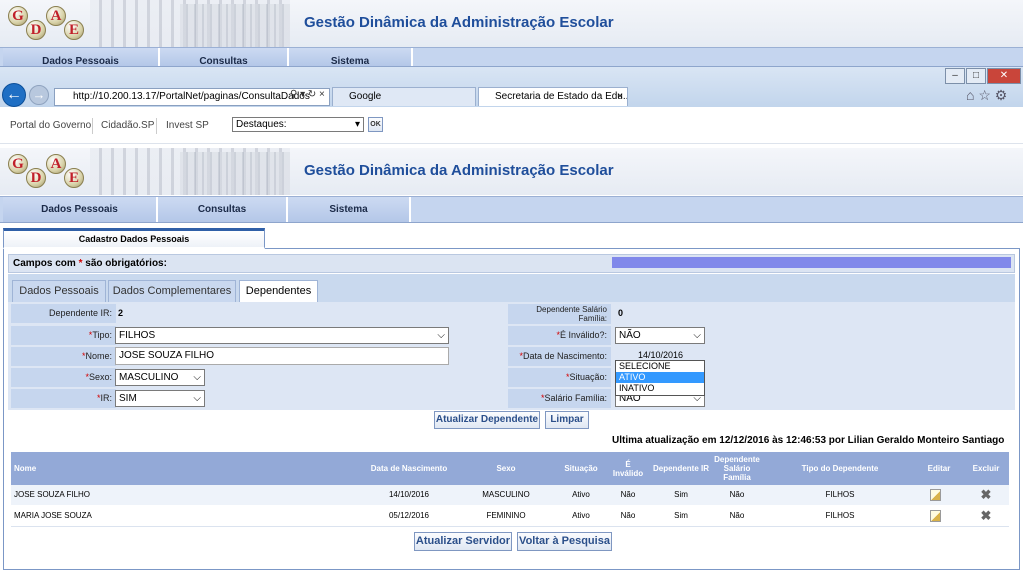 The image size is (1023, 575). Describe the element at coordinates (840, 468) in the screenshot. I see `column-header: Tipo do Dependente` at that location.